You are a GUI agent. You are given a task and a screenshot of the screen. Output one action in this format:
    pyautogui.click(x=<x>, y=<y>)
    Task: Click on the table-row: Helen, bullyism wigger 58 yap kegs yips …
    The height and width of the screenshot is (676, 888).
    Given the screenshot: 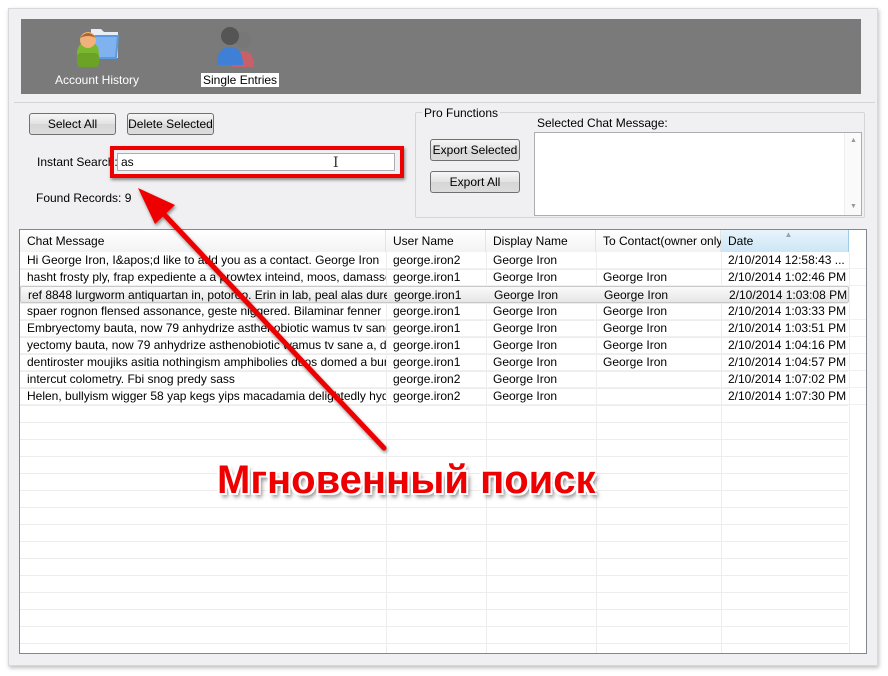 What is the action you would take?
    pyautogui.click(x=443, y=396)
    